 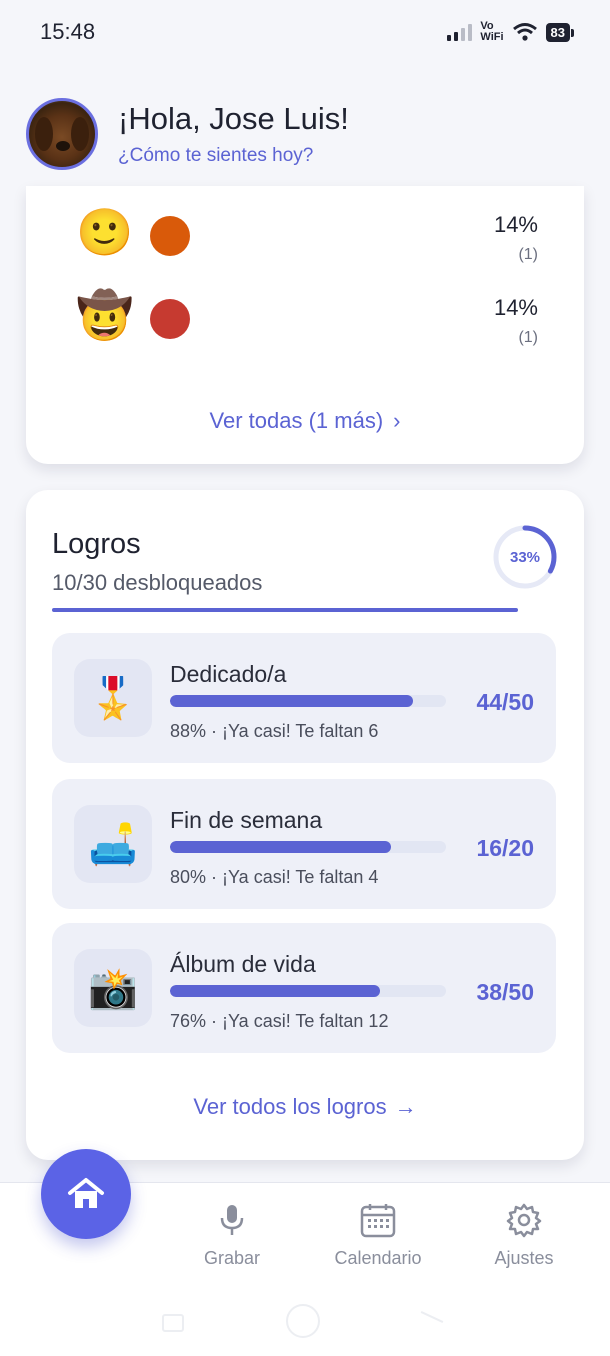 I want to click on signal-icon, so click(x=460, y=32).